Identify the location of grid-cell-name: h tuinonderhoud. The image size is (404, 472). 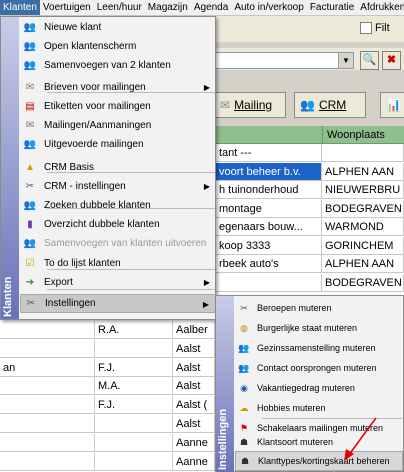
(269, 190).